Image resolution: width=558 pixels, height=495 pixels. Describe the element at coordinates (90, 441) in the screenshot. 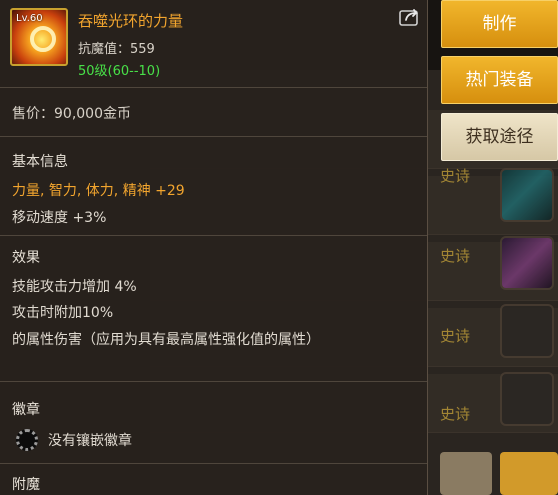

I see `emblem-empty-text: 没有镶嵌徽章` at that location.